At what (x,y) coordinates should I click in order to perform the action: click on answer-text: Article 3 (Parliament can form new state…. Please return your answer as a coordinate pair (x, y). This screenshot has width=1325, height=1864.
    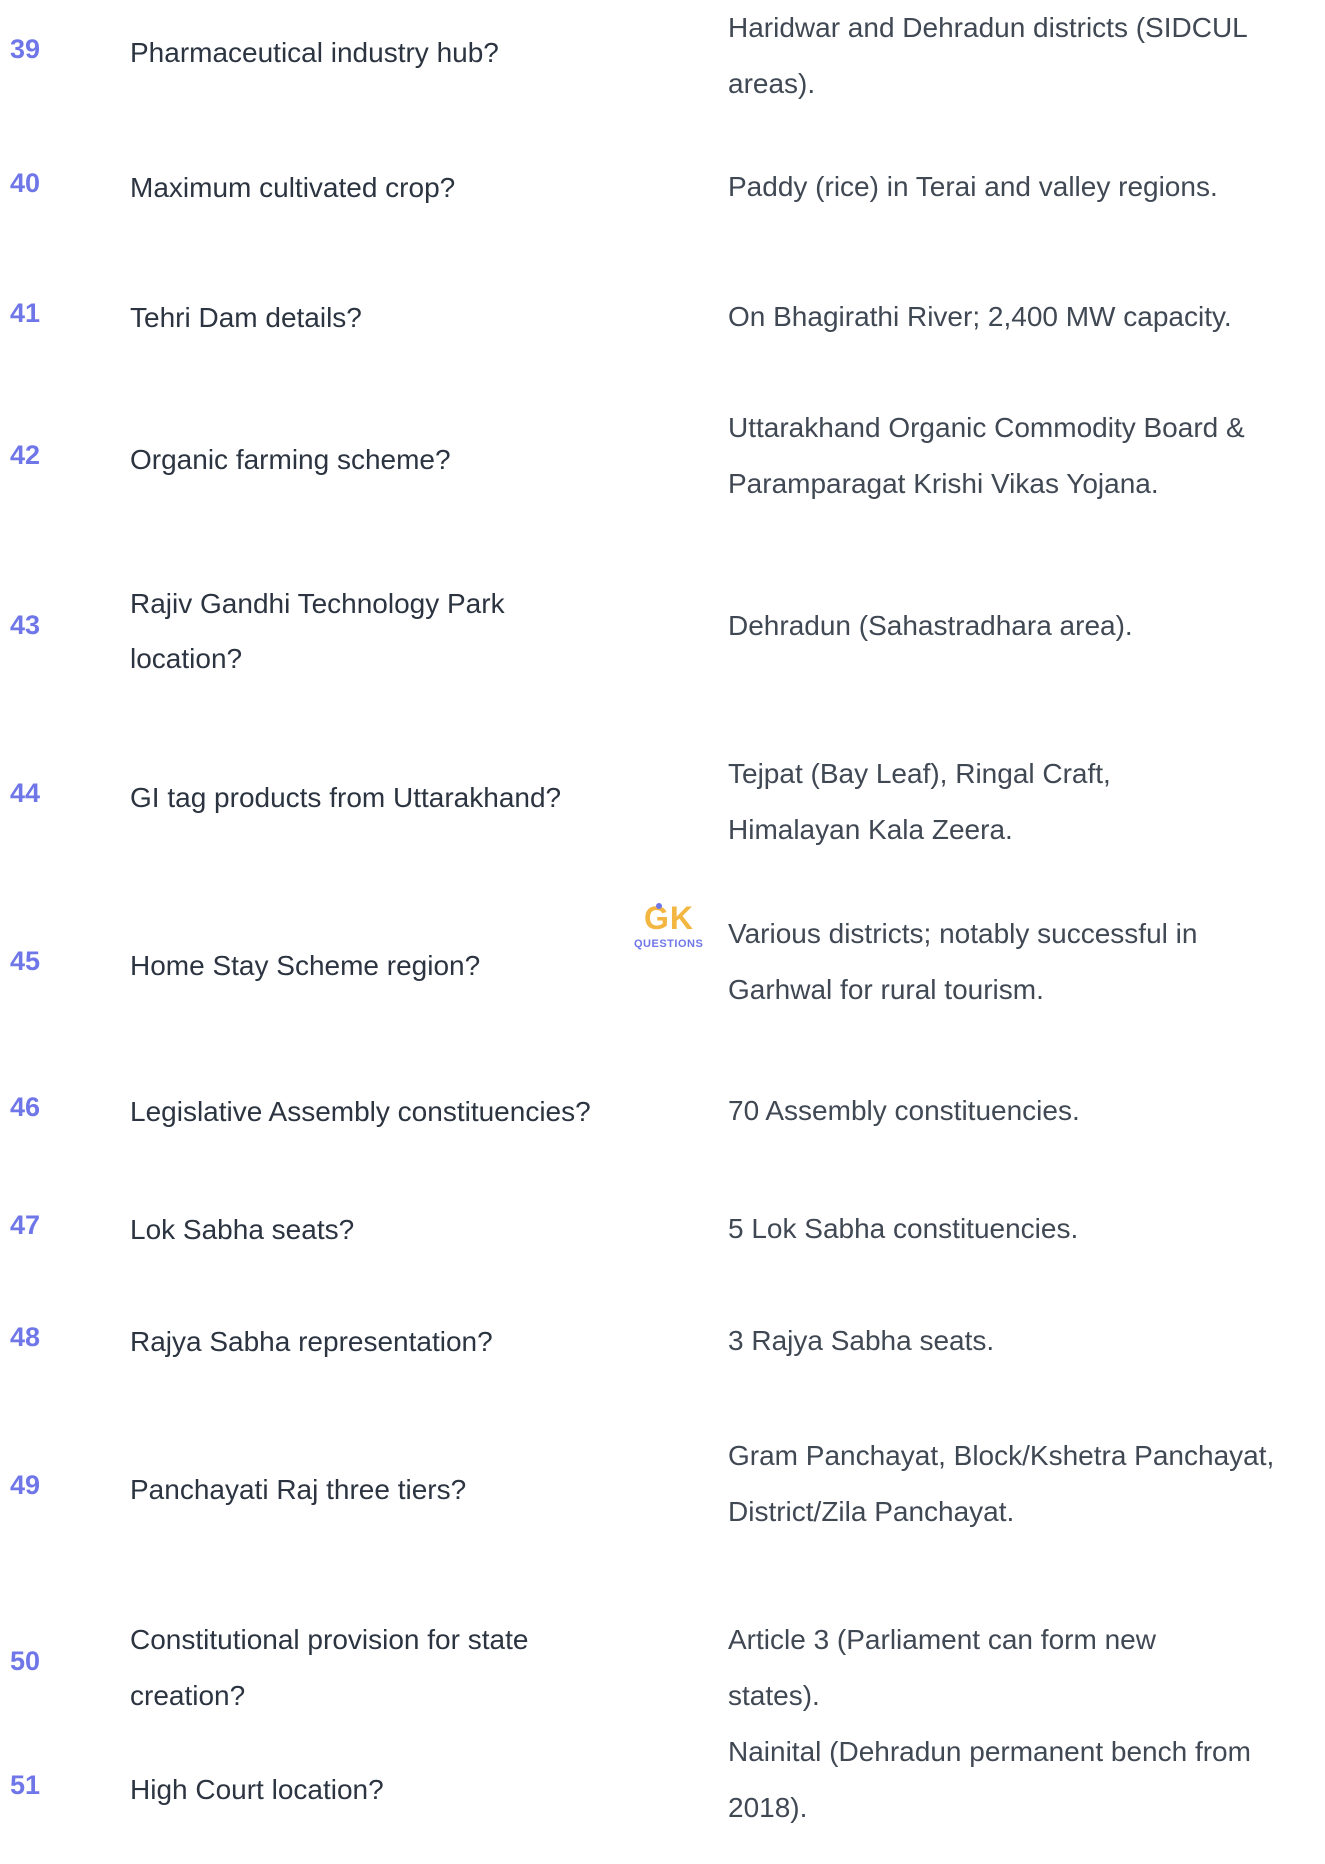
    Looking at the image, I should click on (942, 1667).